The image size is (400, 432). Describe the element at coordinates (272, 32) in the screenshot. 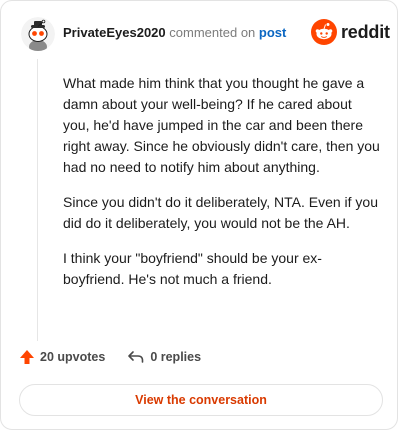

I see `post-link: post` at that location.